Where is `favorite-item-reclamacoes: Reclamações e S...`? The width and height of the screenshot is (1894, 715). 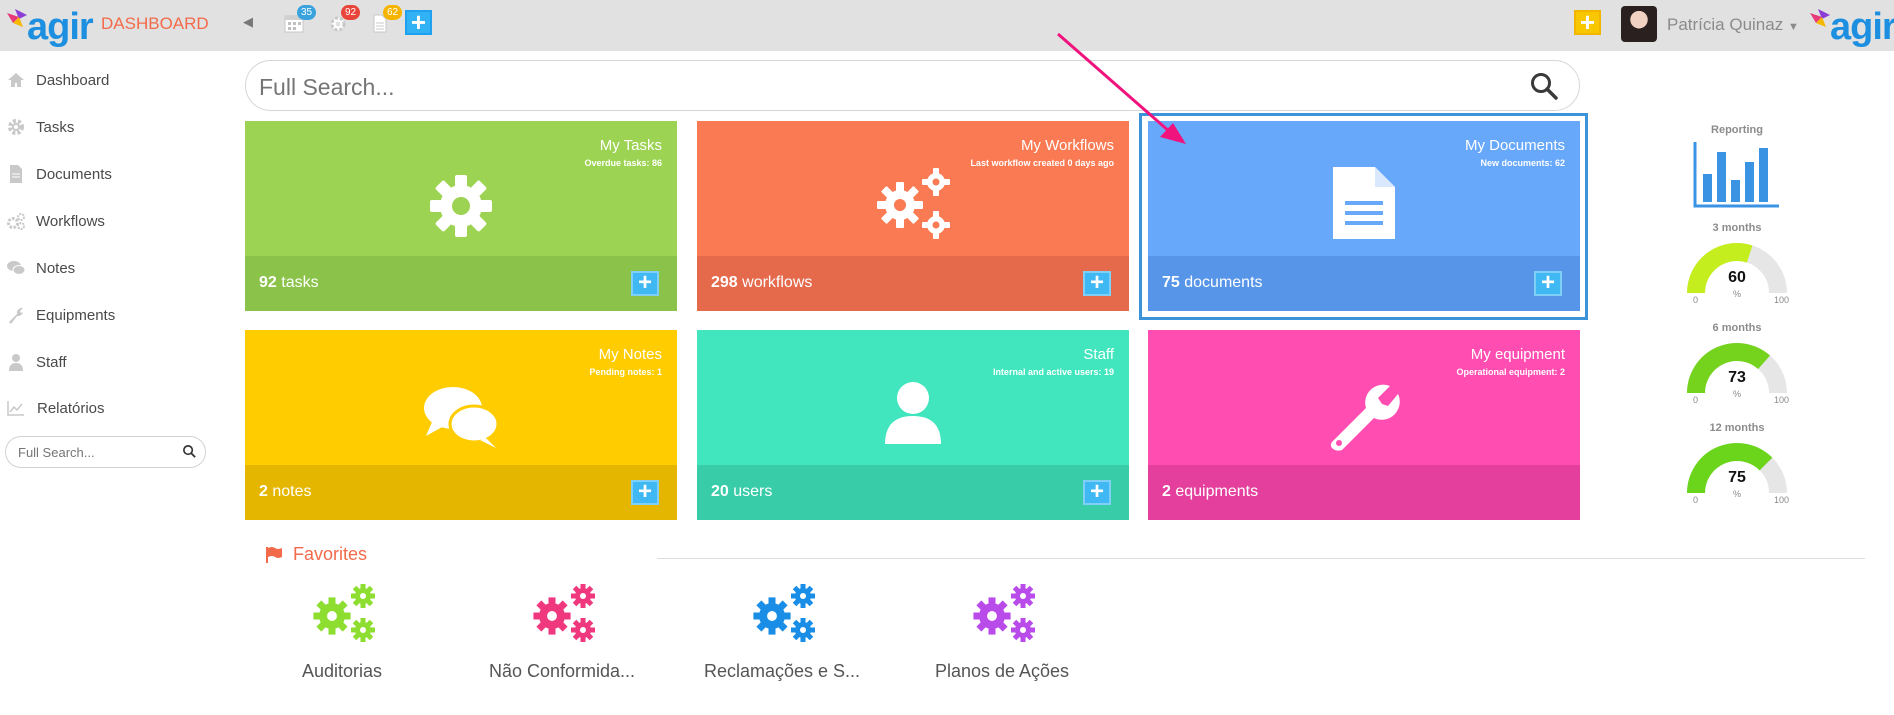 favorite-item-reclamacoes: Reclamações e S... is located at coordinates (782, 638).